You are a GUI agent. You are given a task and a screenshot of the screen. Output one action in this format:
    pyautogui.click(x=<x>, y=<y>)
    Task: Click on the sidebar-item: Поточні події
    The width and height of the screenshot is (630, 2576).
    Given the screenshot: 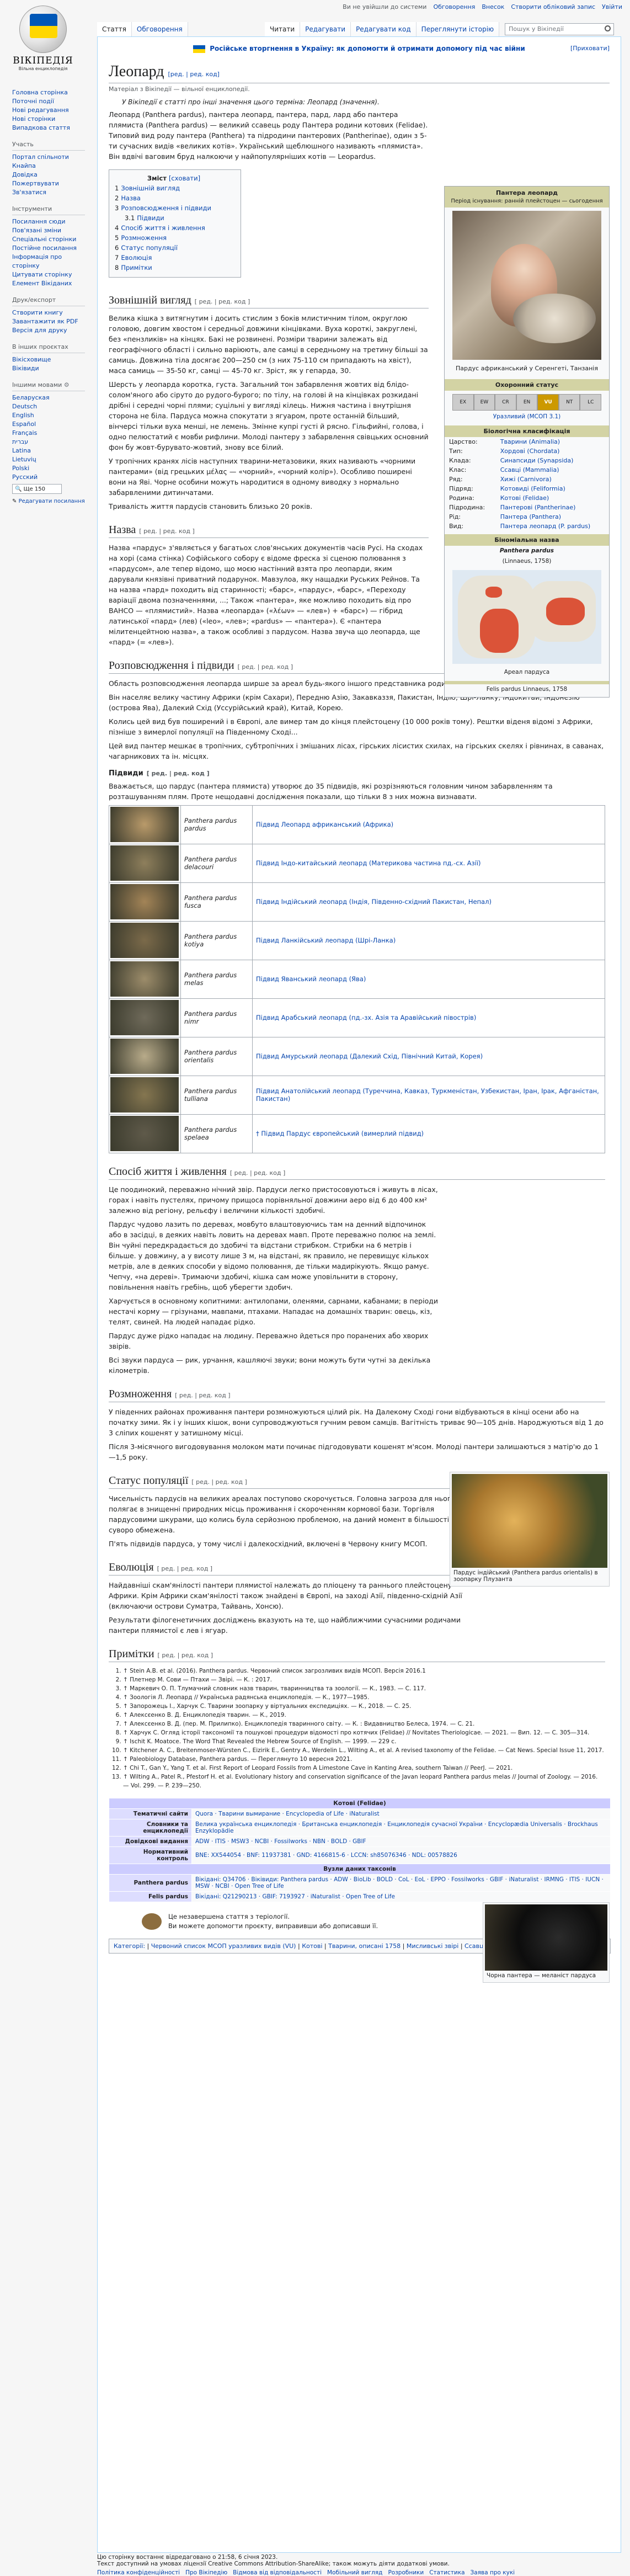 What is the action you would take?
    pyautogui.click(x=48, y=101)
    